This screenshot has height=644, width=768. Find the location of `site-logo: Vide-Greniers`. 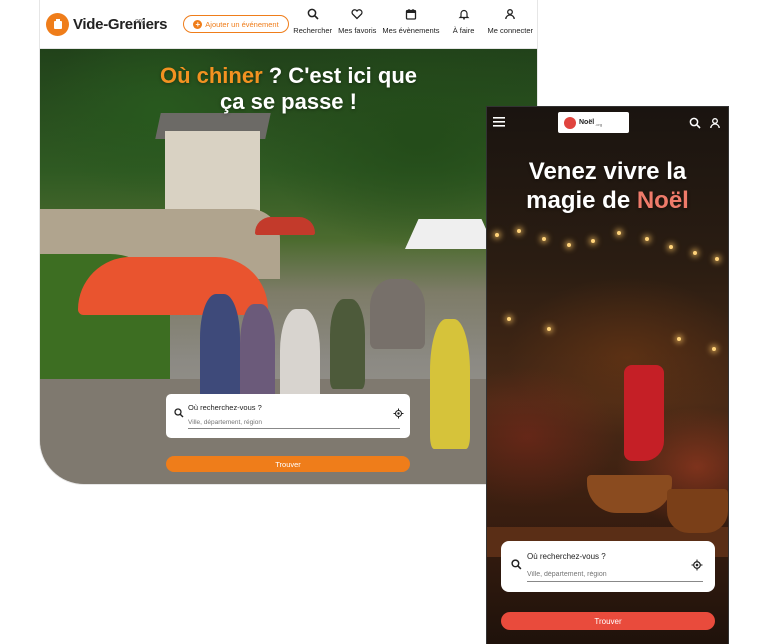

site-logo: Vide-Greniers is located at coordinates (107, 24).